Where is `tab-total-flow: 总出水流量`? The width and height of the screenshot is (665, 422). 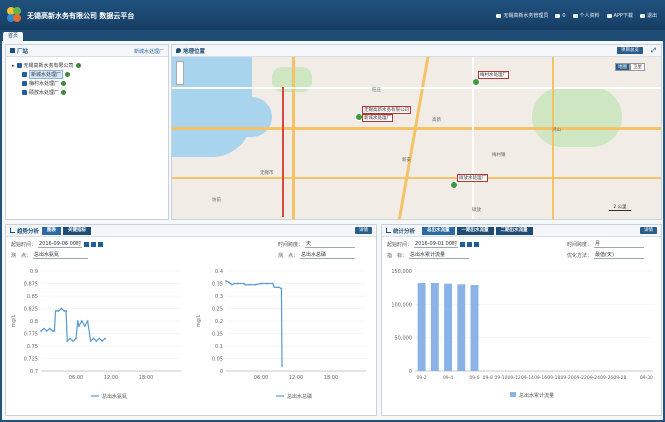 tab-total-flow: 总出水流量 is located at coordinates (438, 231).